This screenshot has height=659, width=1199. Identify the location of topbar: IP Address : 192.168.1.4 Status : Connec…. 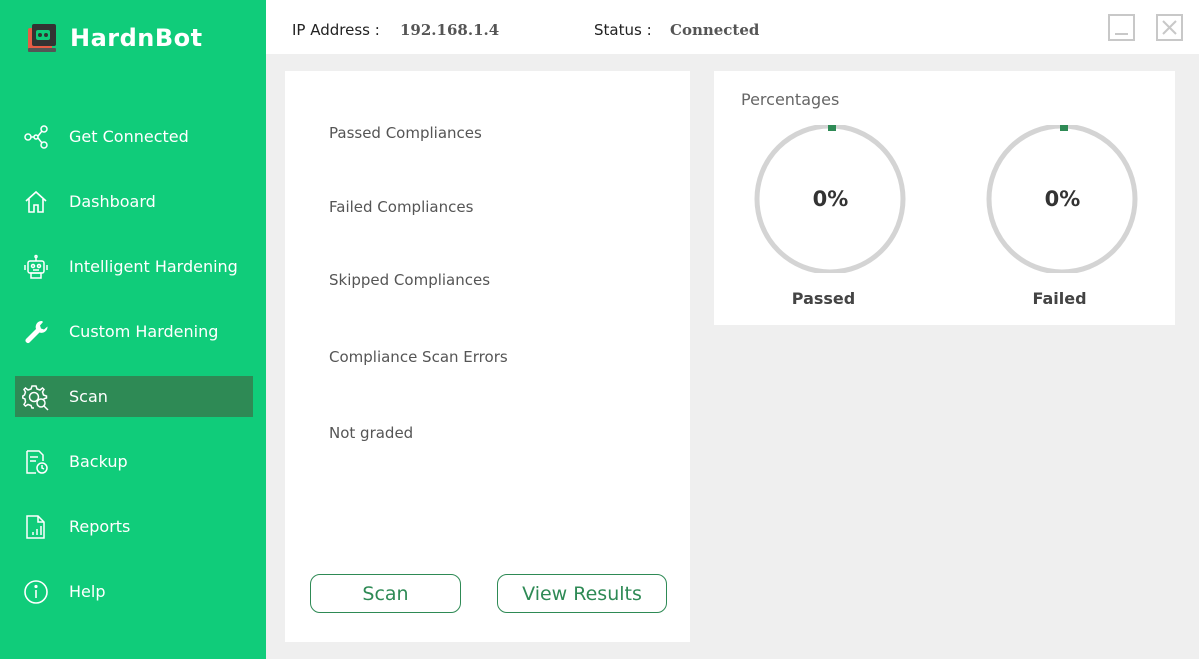
(732, 27).